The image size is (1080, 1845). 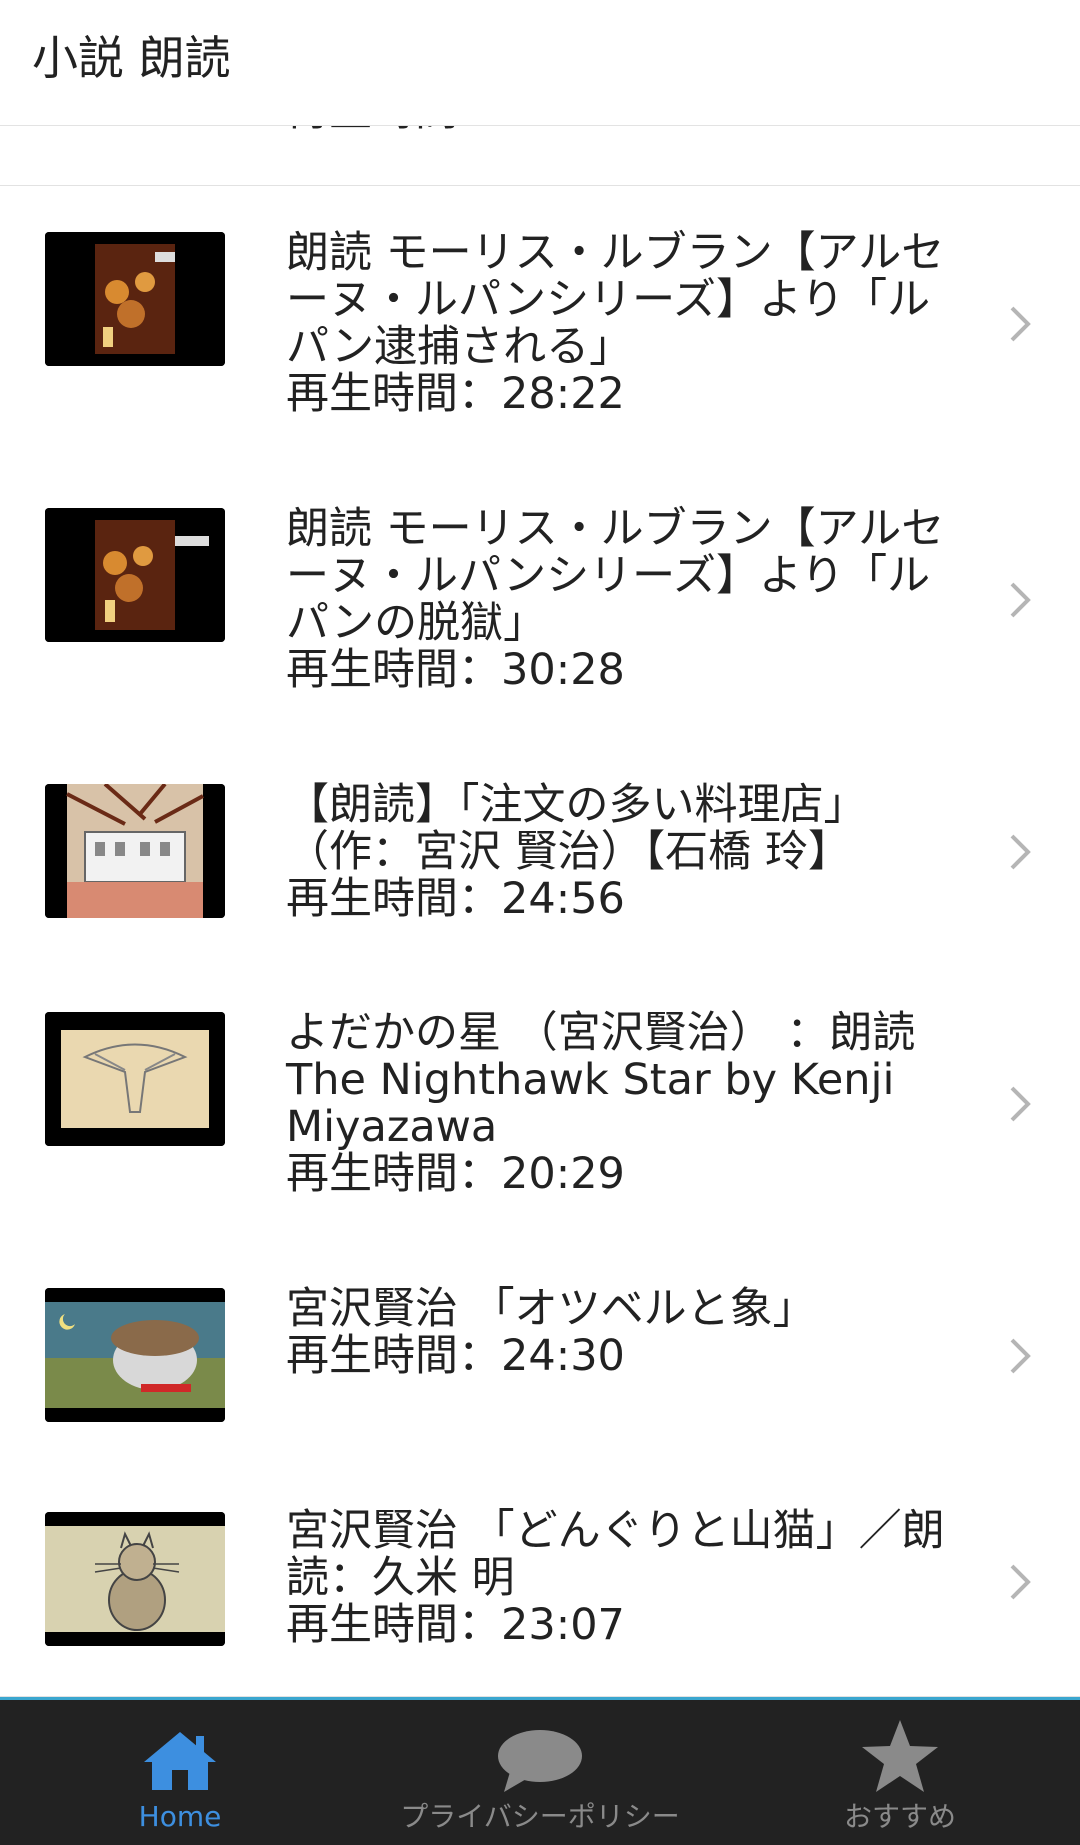 What do you see at coordinates (551, 1309) in the screenshot?
I see `item-title: 宮沢賢治 「オツベルと象」` at bounding box center [551, 1309].